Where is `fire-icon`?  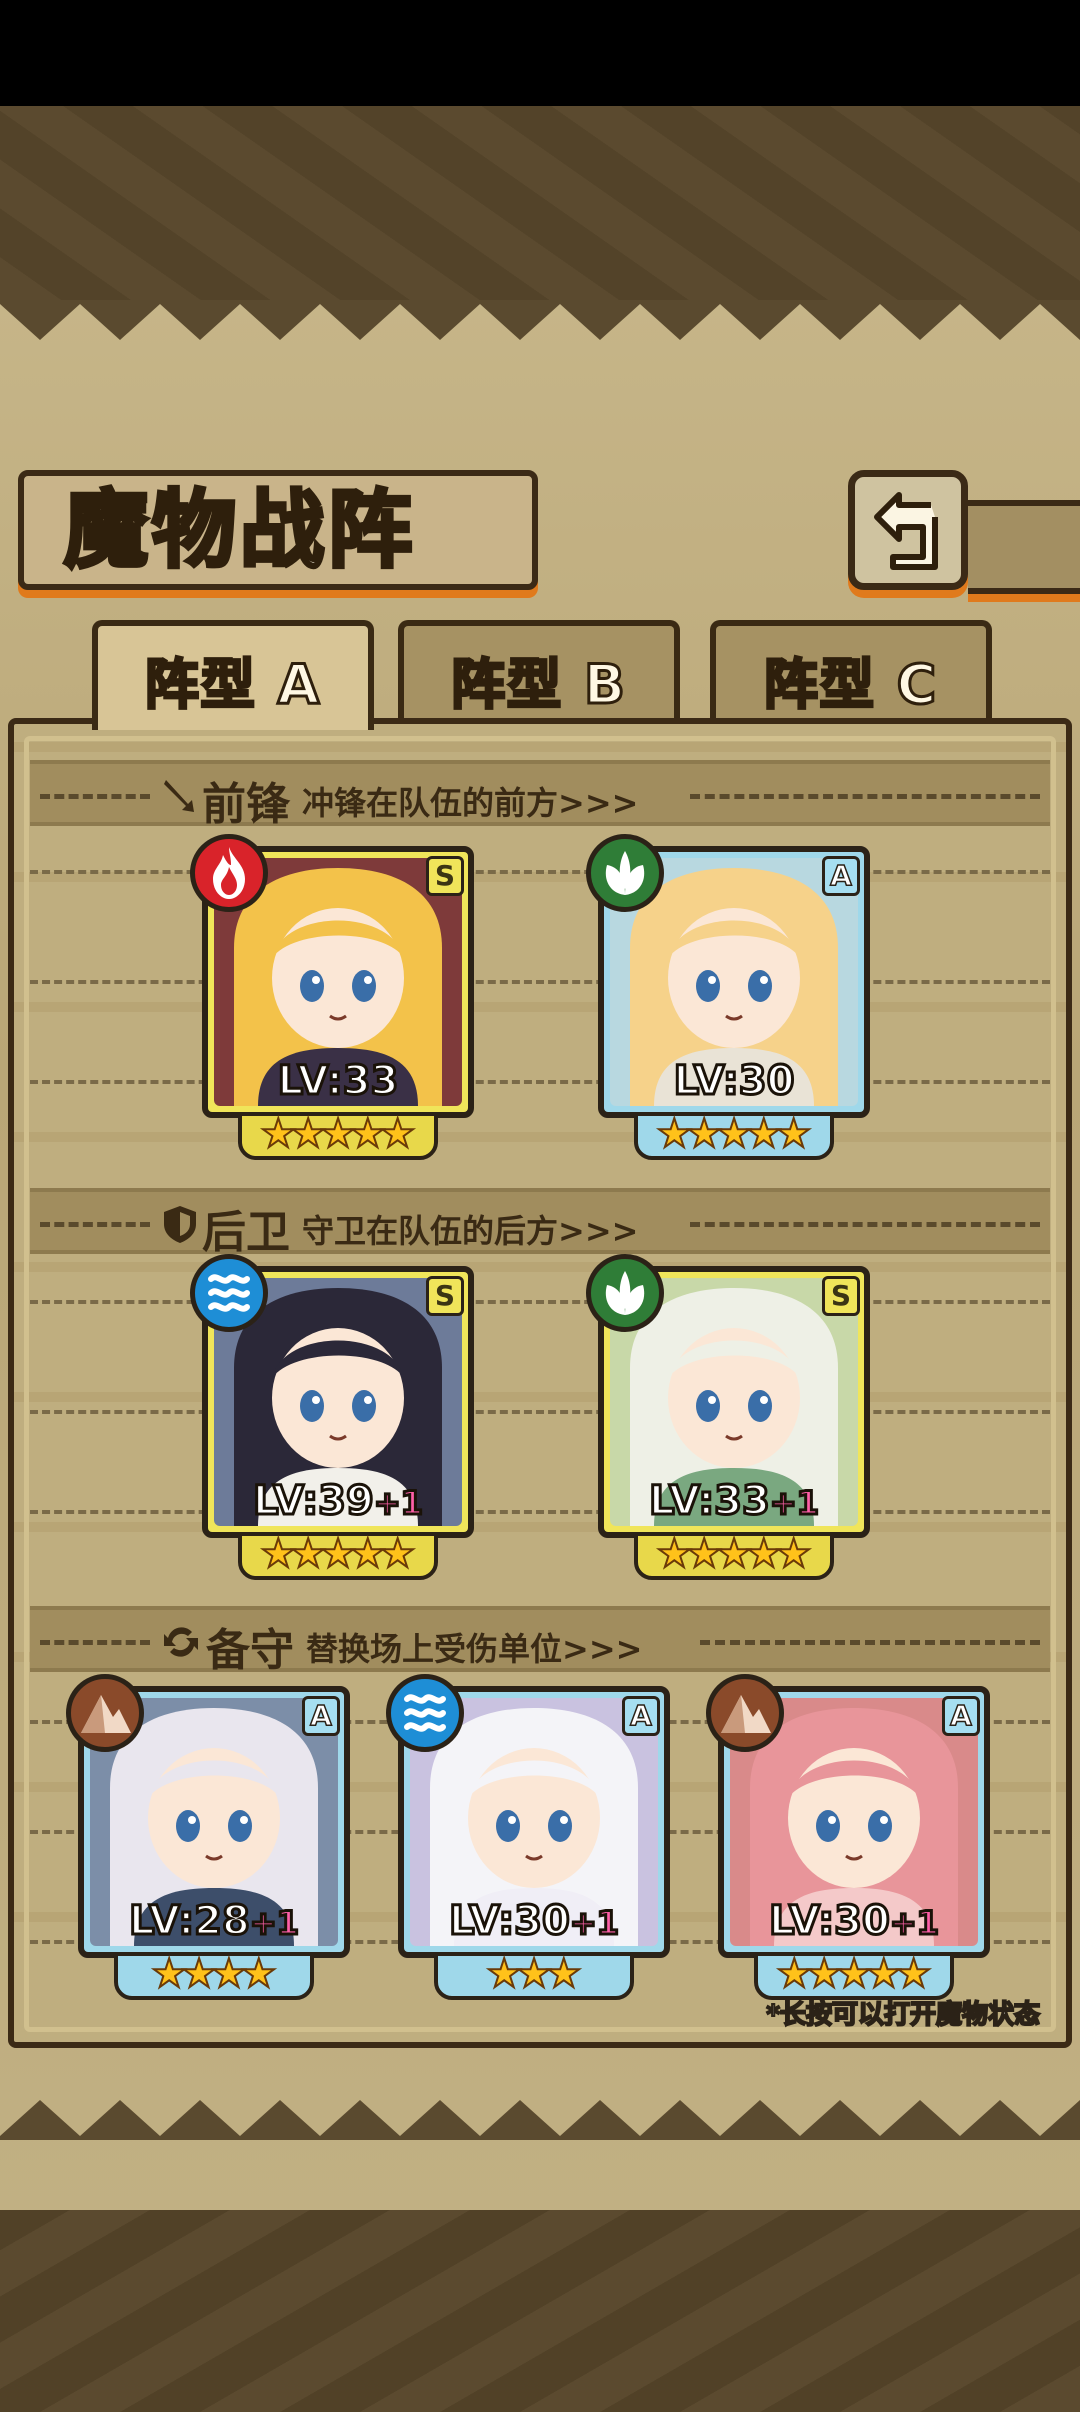
fire-icon is located at coordinates (229, 873).